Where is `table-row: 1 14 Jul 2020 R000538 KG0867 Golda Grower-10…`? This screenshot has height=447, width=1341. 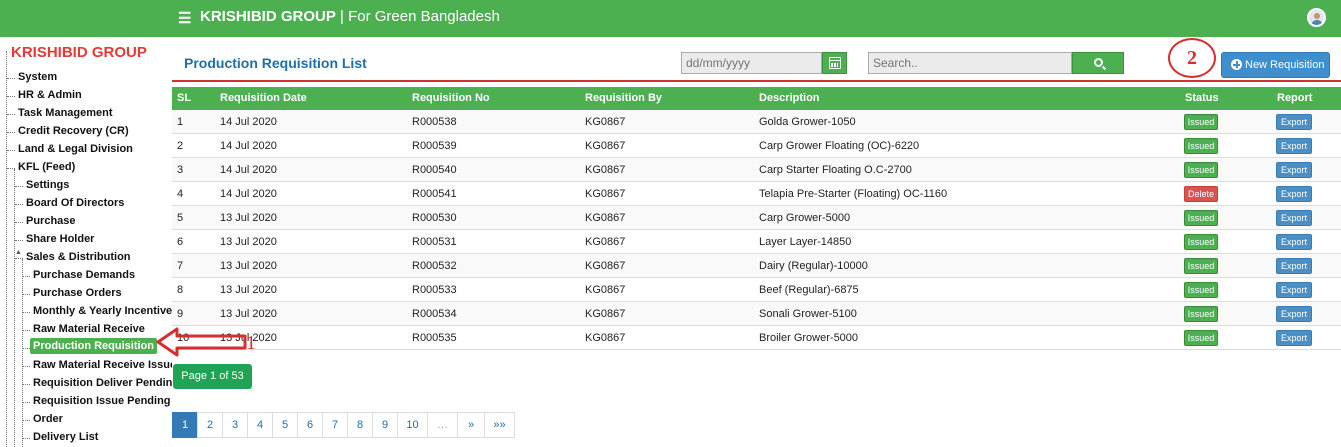
table-row: 1 14 Jul 2020 R000538 KG0867 Golda Grower-10… is located at coordinates (756, 122).